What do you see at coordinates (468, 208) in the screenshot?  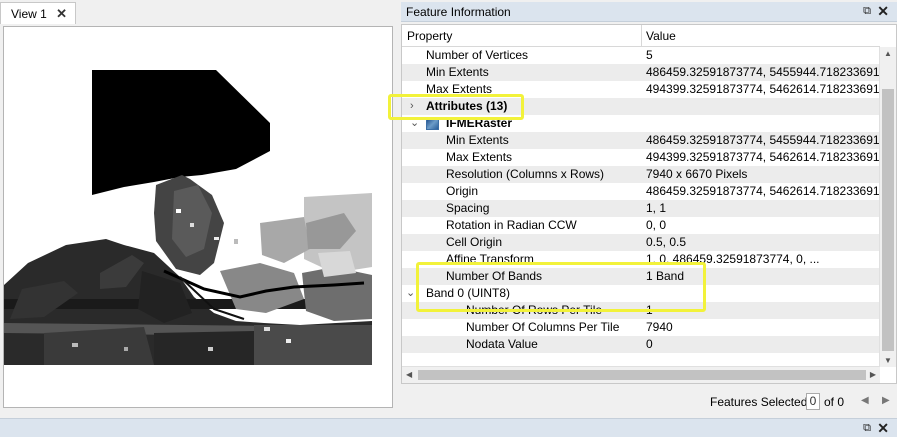 I see `property-name: Spacing` at bounding box center [468, 208].